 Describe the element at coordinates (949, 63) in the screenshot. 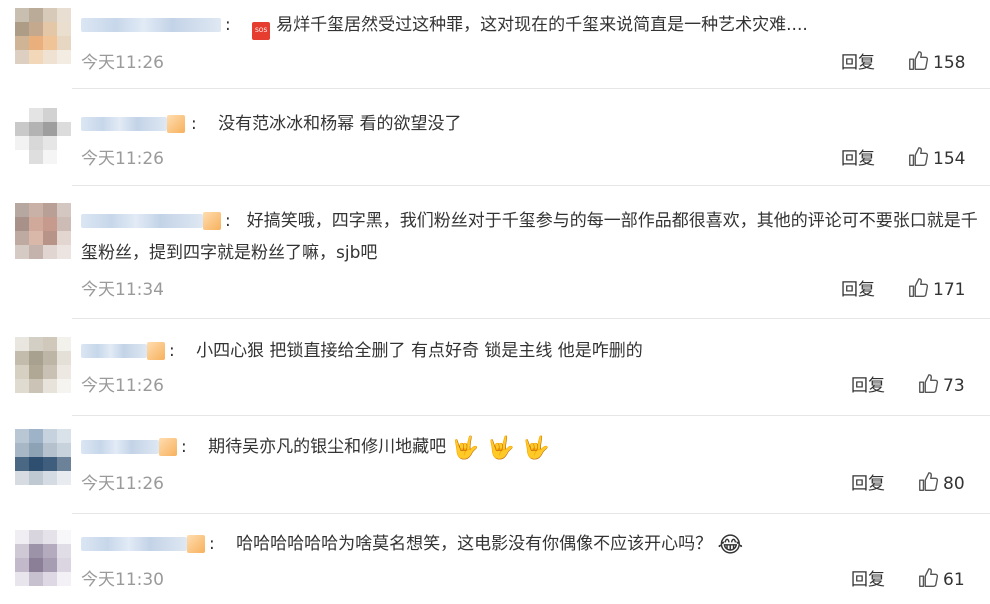

I see `like-count: 158` at that location.